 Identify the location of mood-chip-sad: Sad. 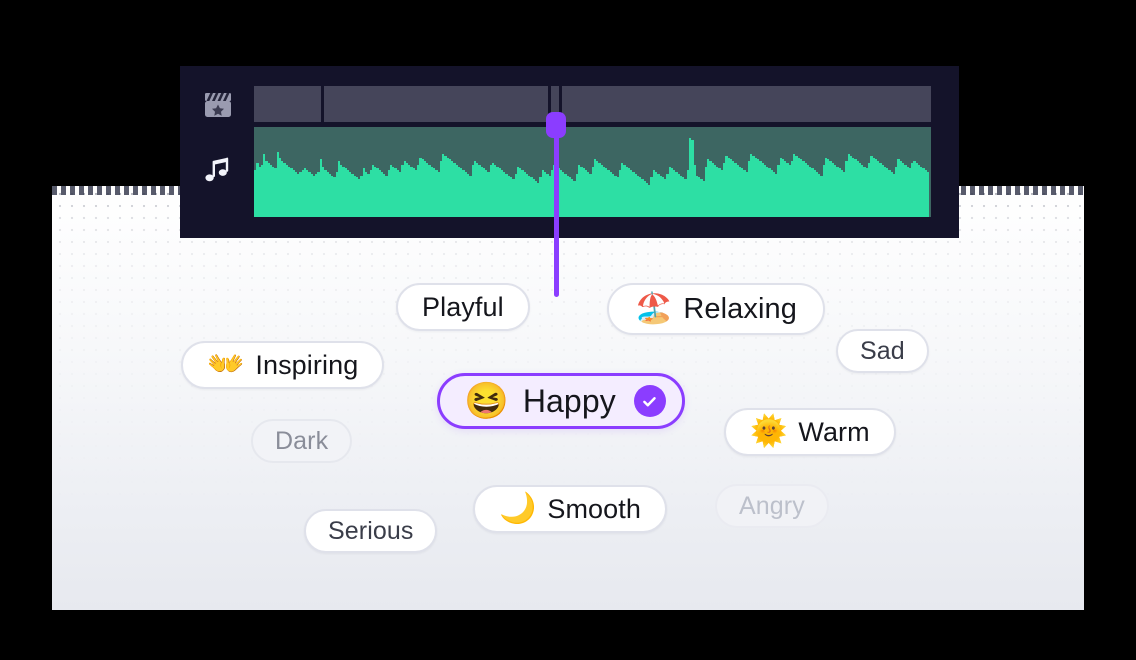
(882, 351).